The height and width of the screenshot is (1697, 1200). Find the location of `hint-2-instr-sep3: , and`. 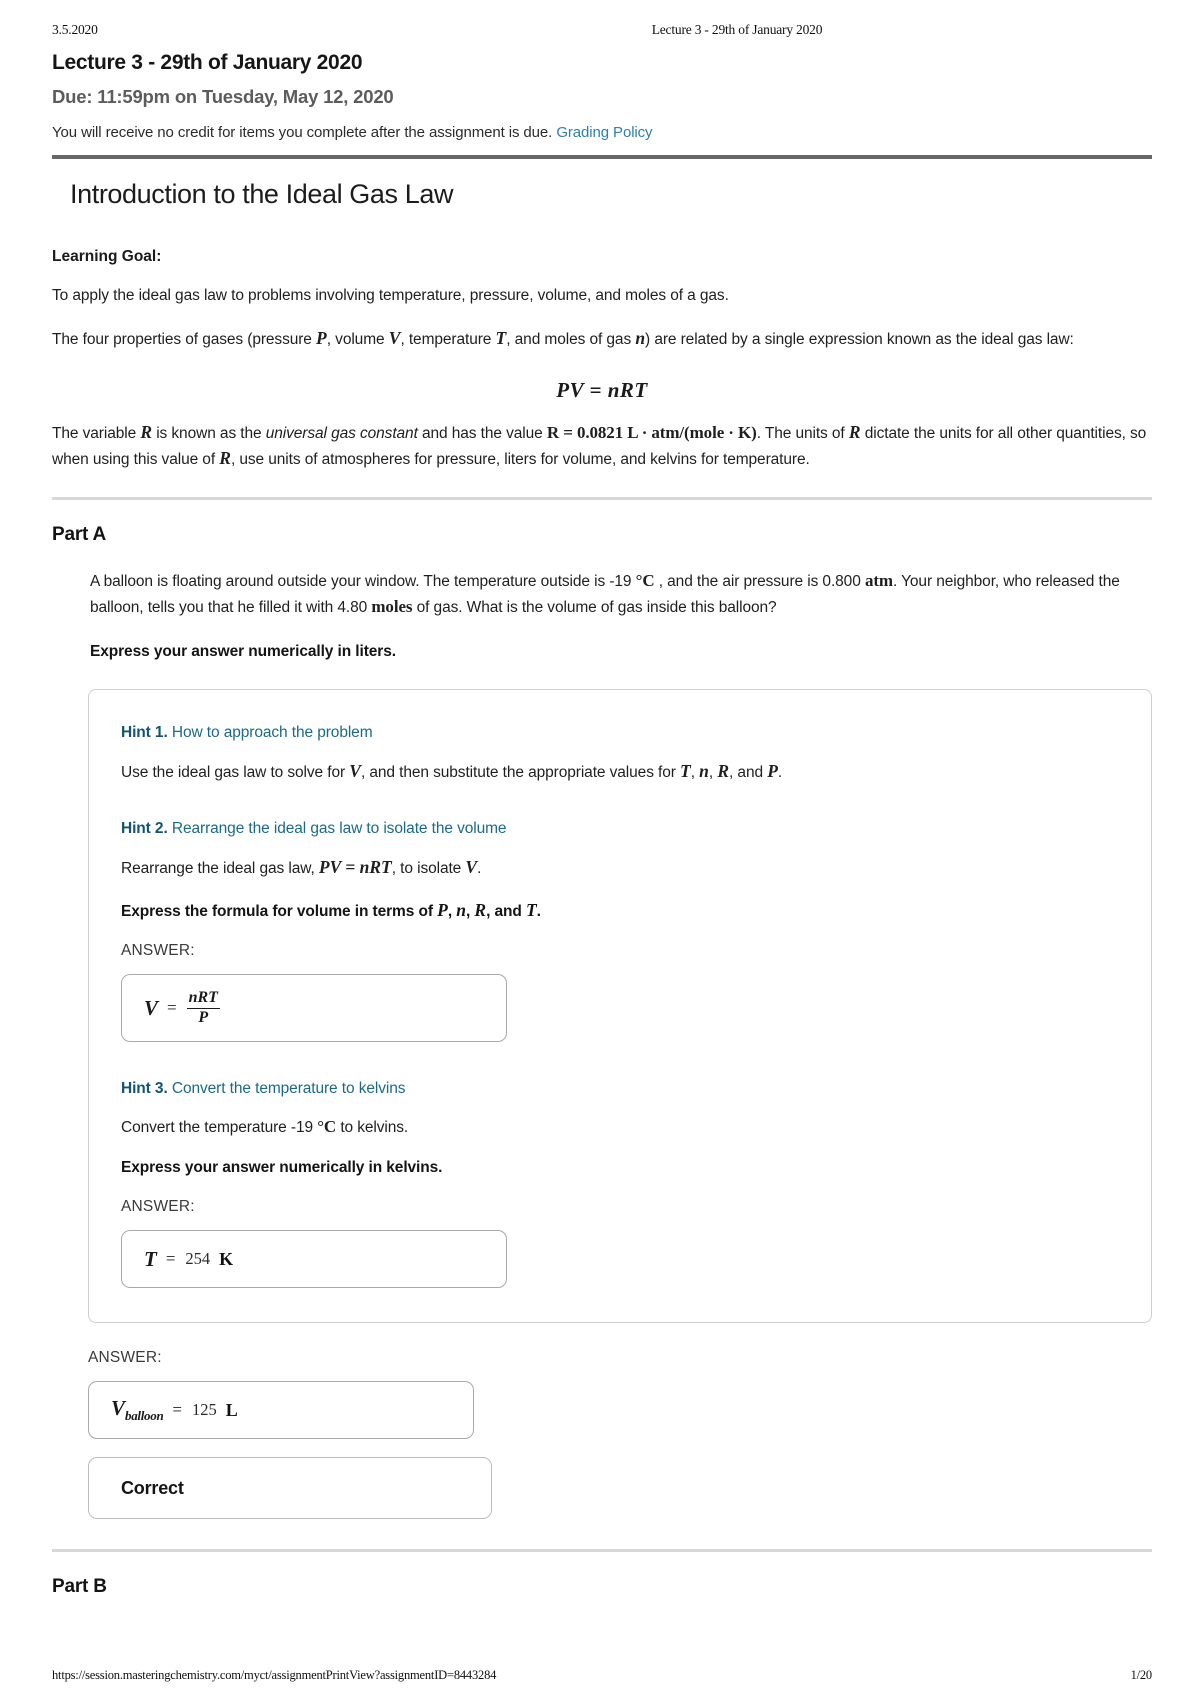

hint-2-instr-sep3: , and is located at coordinates (506, 912).